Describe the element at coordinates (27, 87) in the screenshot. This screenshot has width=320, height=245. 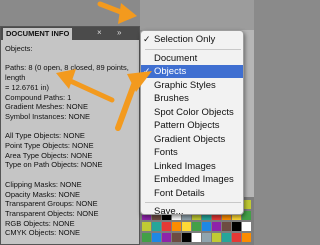
I see `info-line: = 12.6761 in)` at that location.